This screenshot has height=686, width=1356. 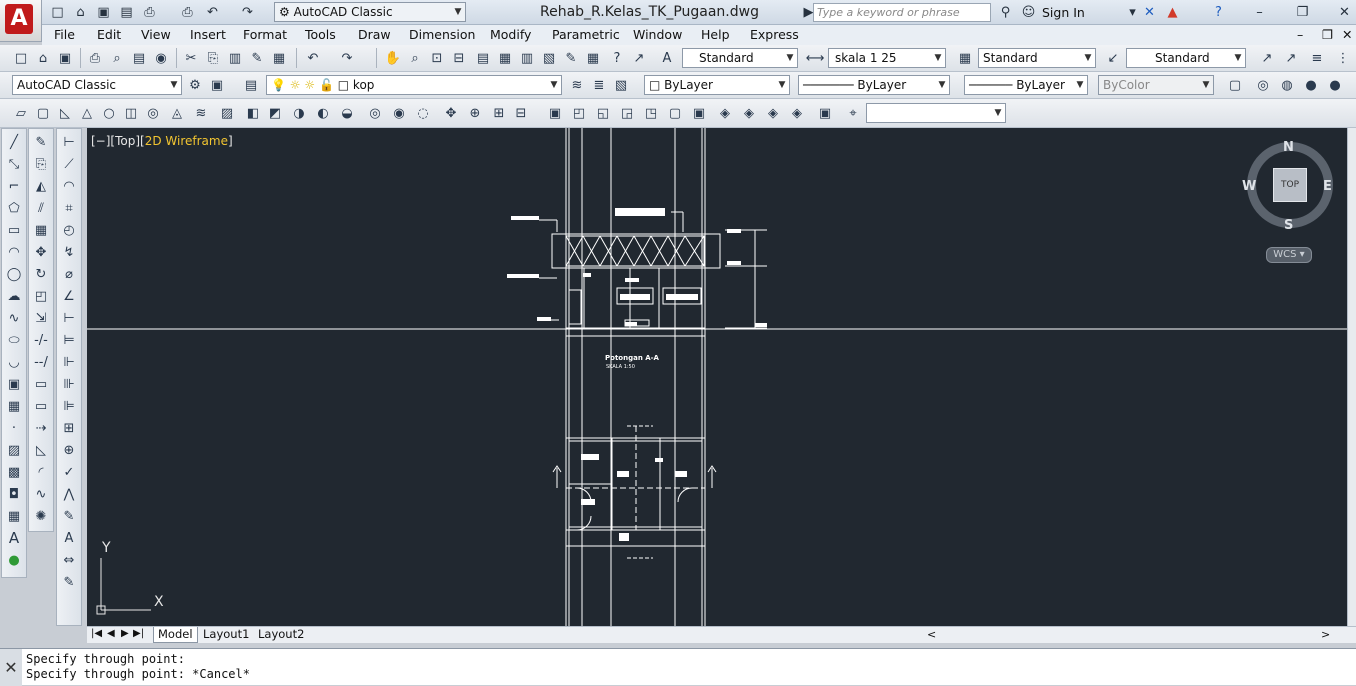 What do you see at coordinates (1149, 12) in the screenshot?
I see `exchange-icon: ✕` at bounding box center [1149, 12].